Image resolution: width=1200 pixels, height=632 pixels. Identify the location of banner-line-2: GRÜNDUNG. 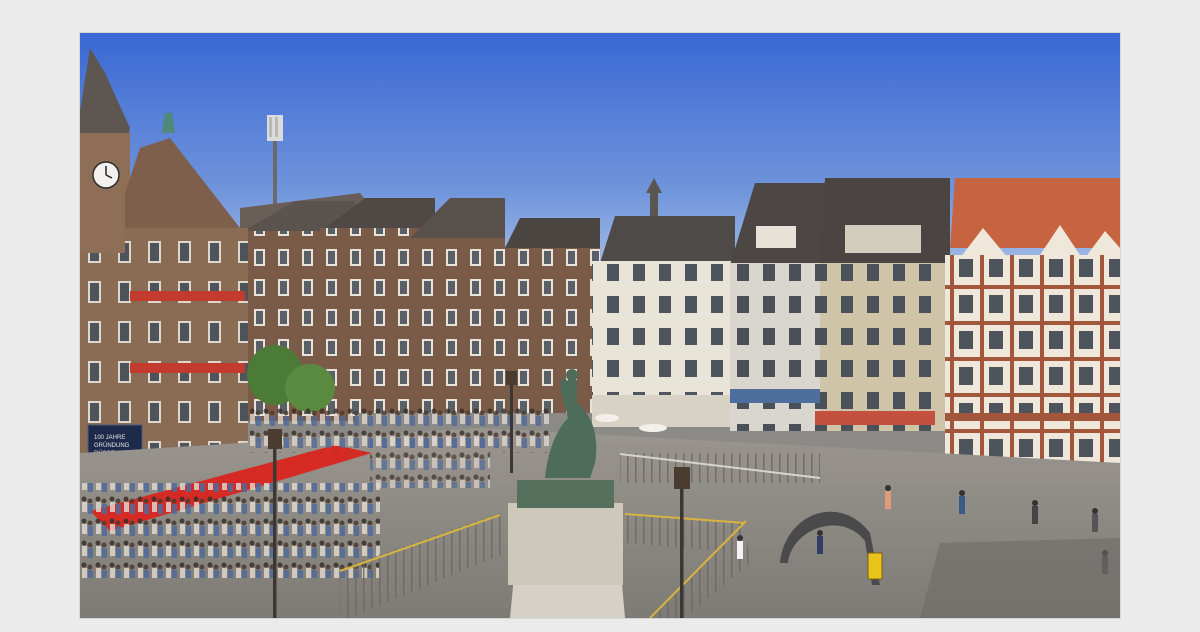
(112, 445).